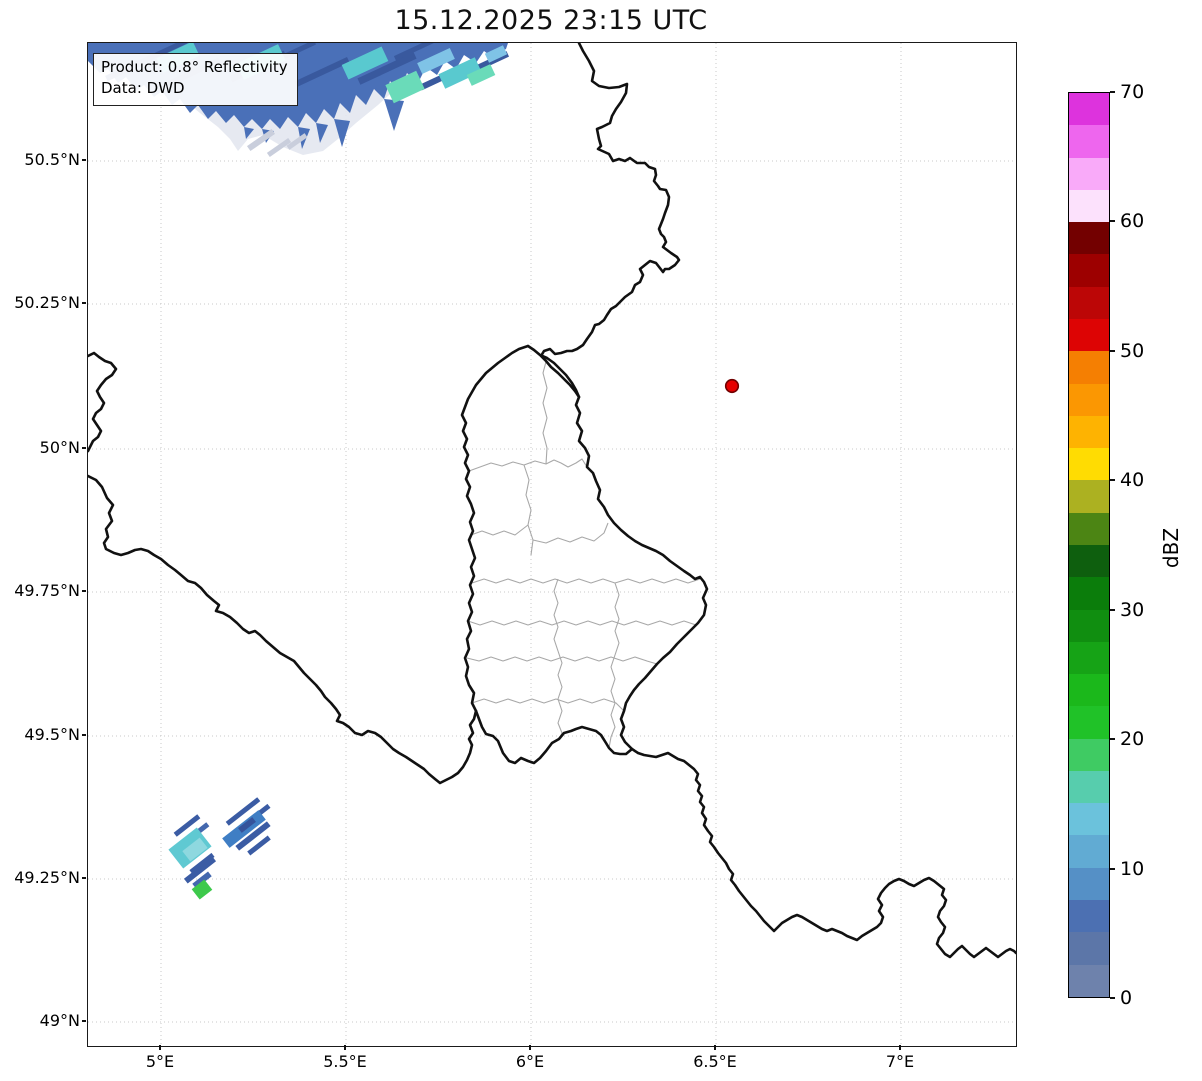 The height and width of the screenshot is (1081, 1202). What do you see at coordinates (345, 1061) in the screenshot?
I see `lon-tick-label: 5.5°E` at bounding box center [345, 1061].